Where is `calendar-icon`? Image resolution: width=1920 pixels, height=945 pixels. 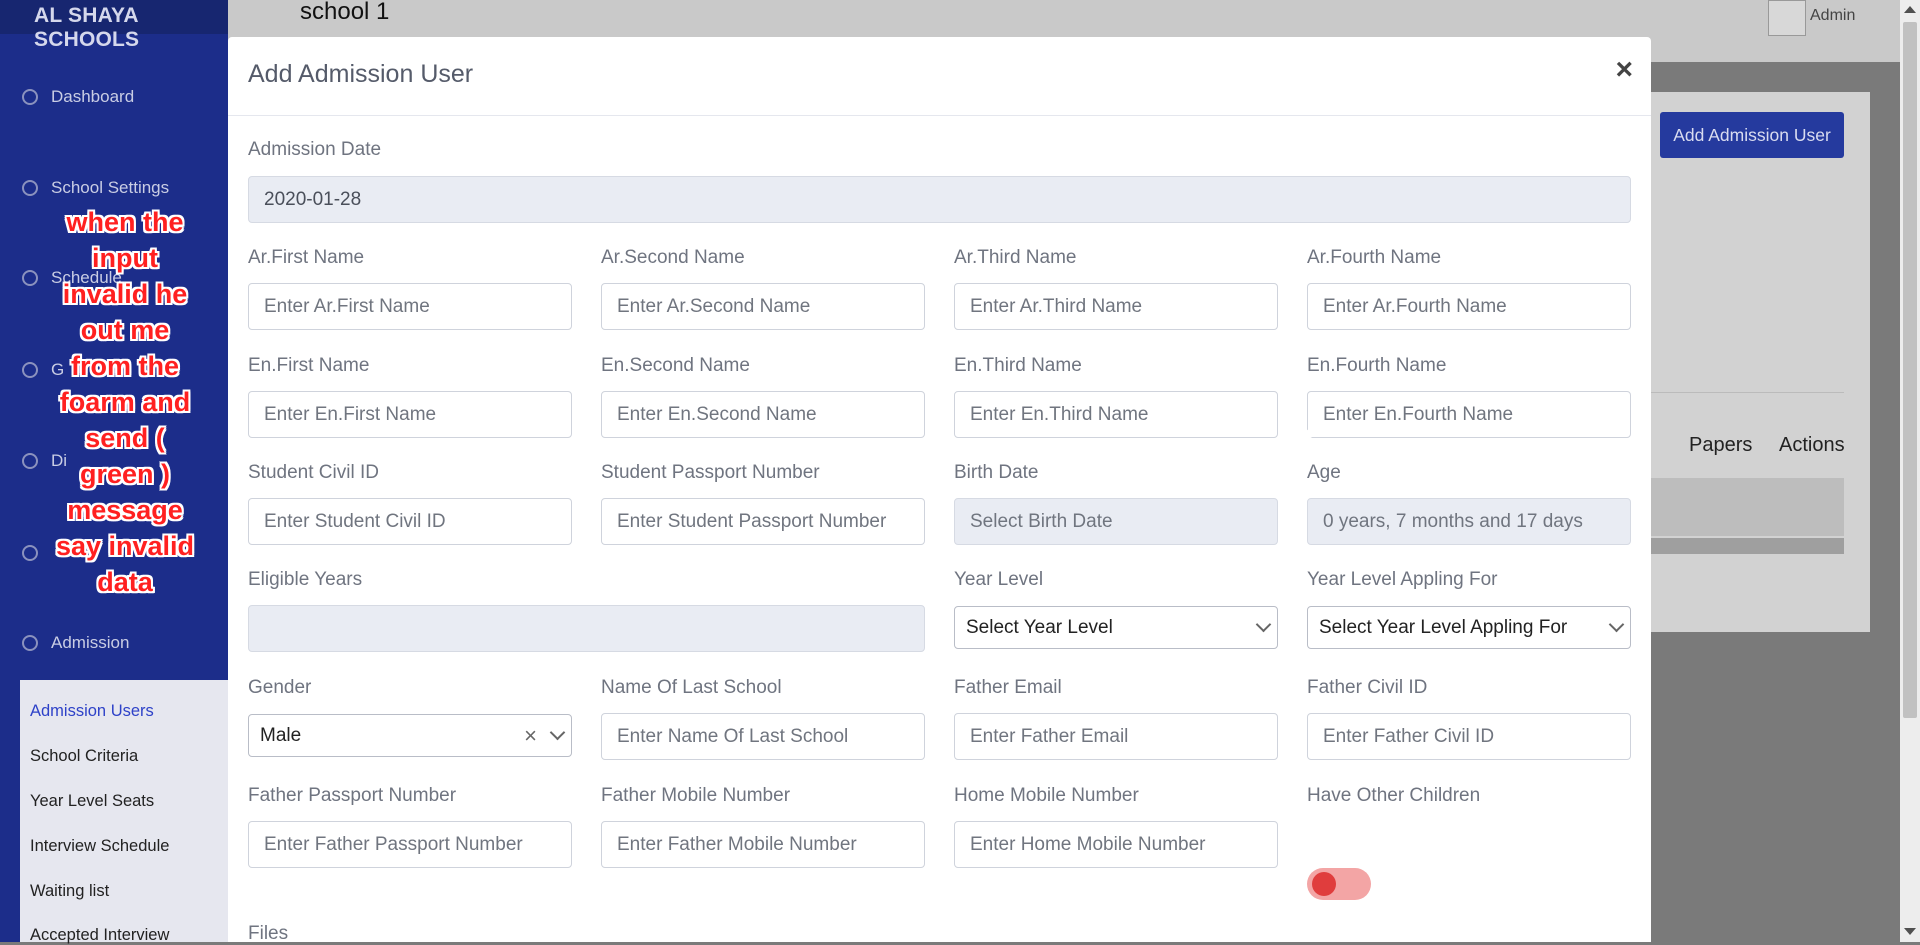
calendar-icon is located at coordinates (30, 278).